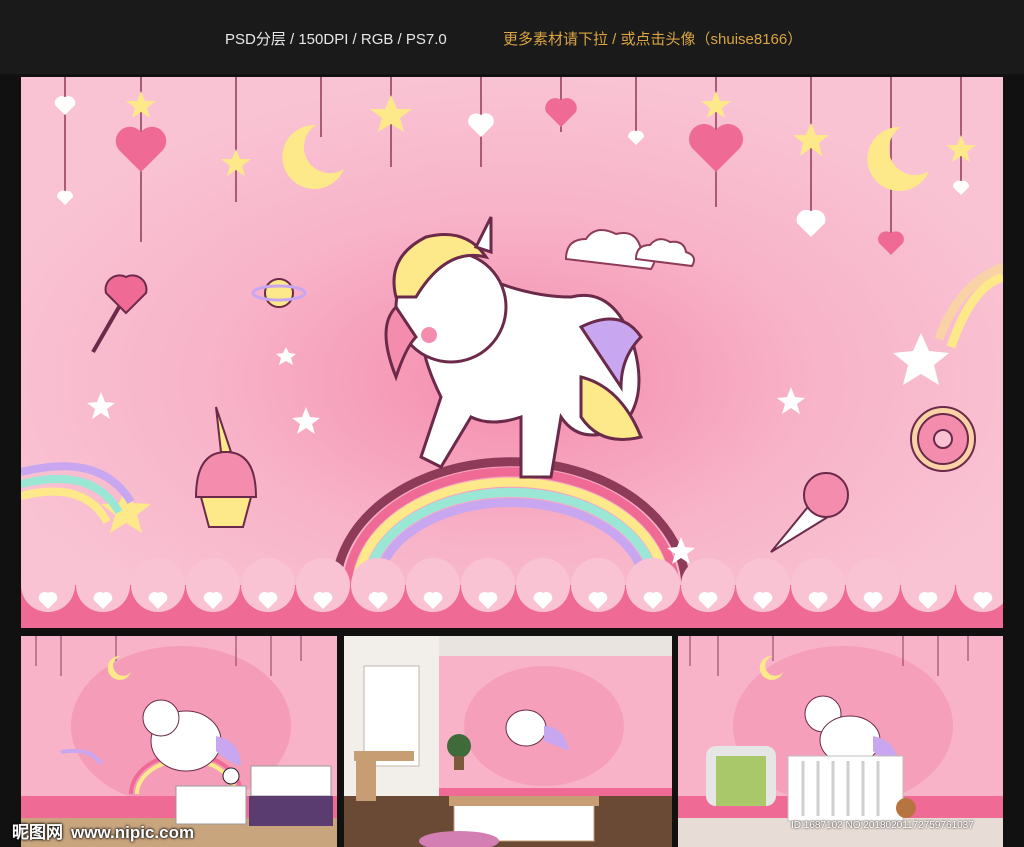  I want to click on thumbnail-bedroom, so click(508, 741).